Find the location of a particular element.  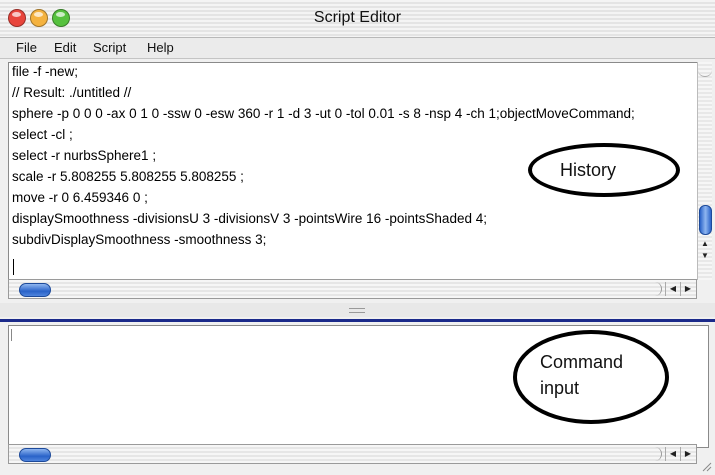

history-line: select -cl ; is located at coordinates (42, 134).